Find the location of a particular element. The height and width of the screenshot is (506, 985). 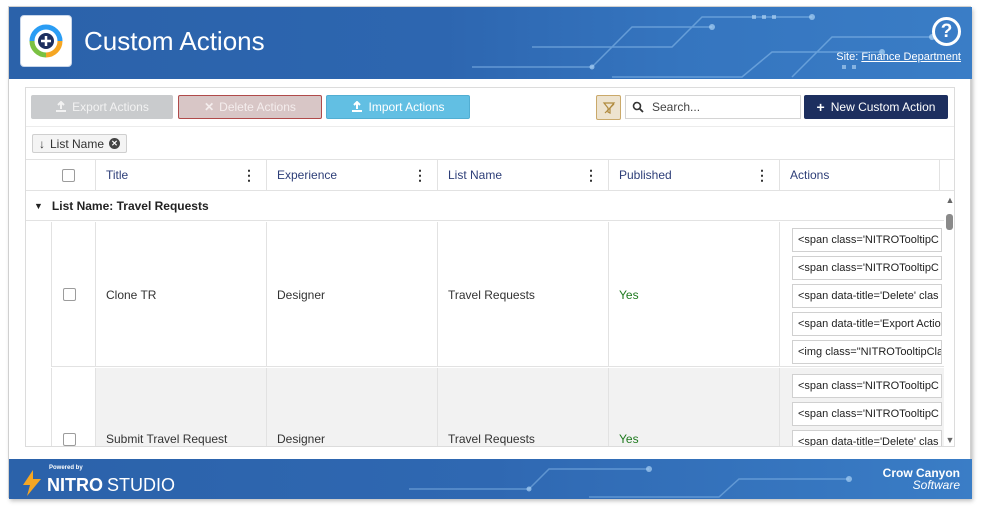

import-actions-button: Import Actions is located at coordinates (398, 107).